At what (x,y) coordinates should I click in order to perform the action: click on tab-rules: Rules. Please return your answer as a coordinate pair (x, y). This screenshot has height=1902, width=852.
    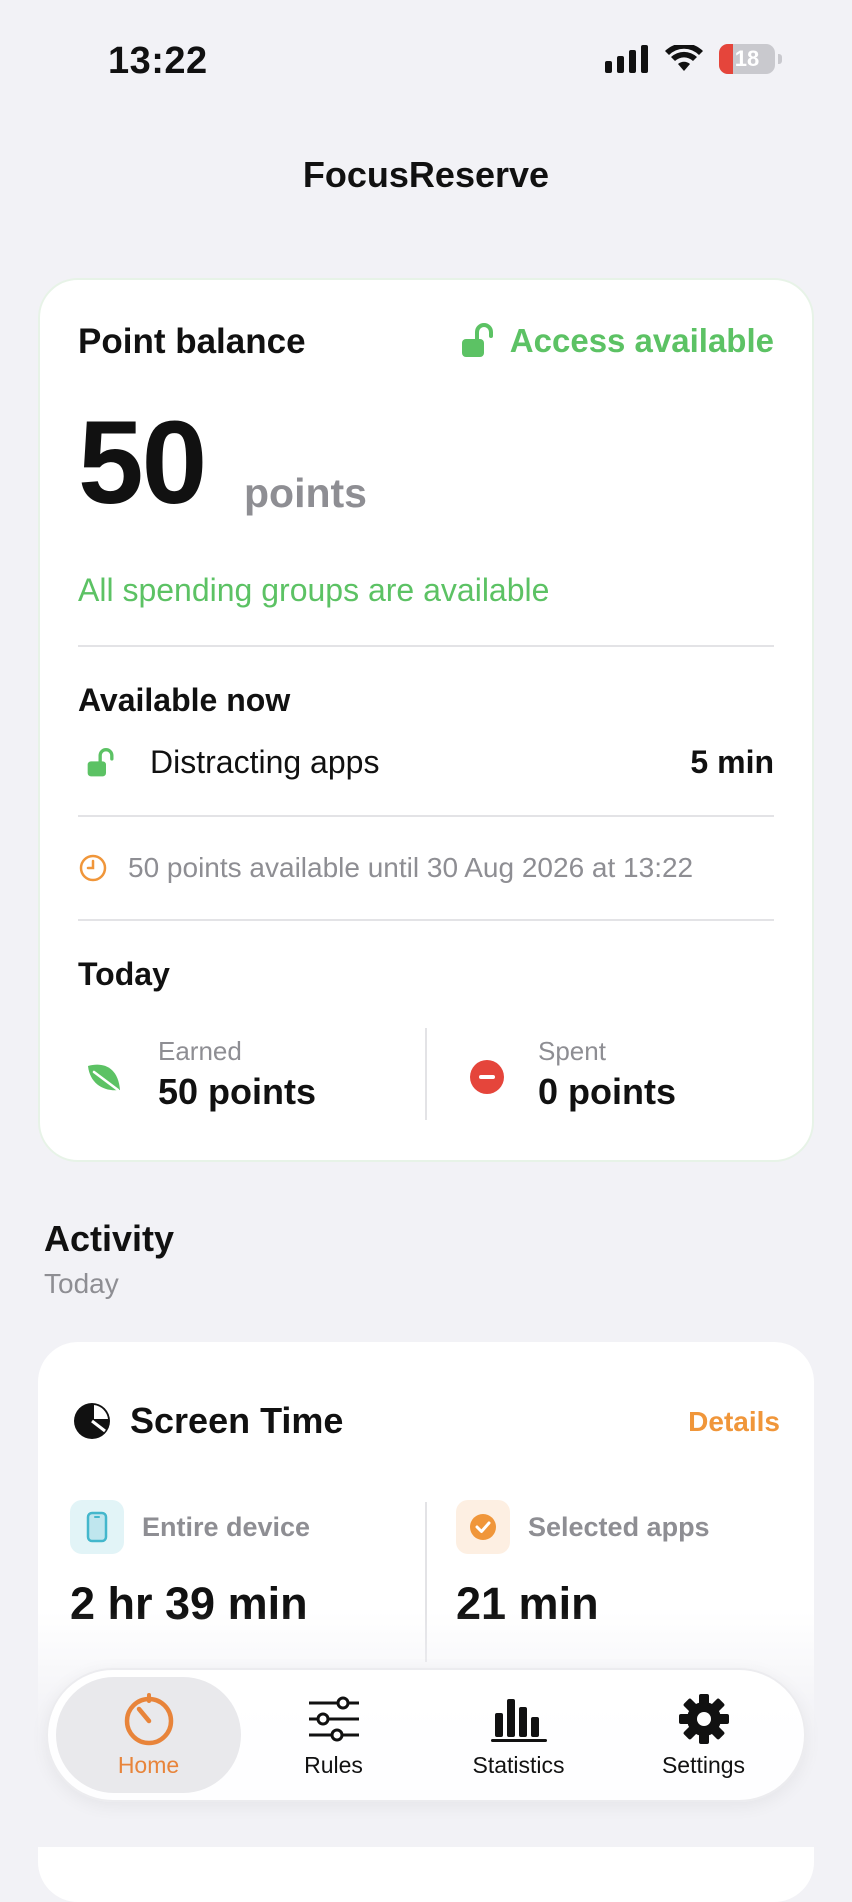
    Looking at the image, I should click on (333, 1735).